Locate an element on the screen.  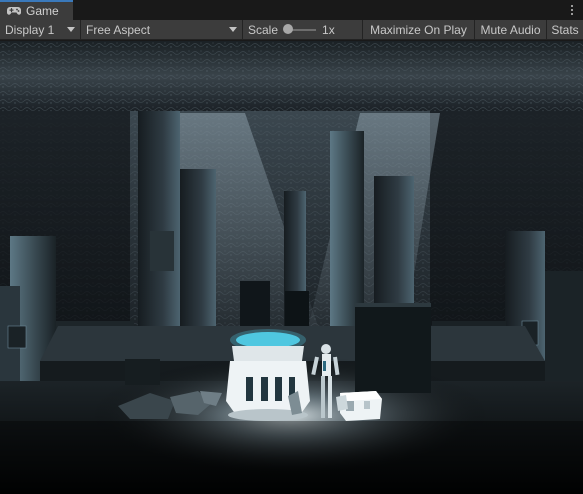
scale-label: Scale is located at coordinates (263, 29).